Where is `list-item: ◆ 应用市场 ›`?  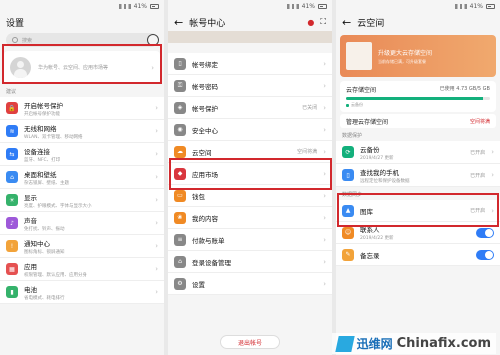 list-item: ◆ 应用市场 › is located at coordinates (250, 174).